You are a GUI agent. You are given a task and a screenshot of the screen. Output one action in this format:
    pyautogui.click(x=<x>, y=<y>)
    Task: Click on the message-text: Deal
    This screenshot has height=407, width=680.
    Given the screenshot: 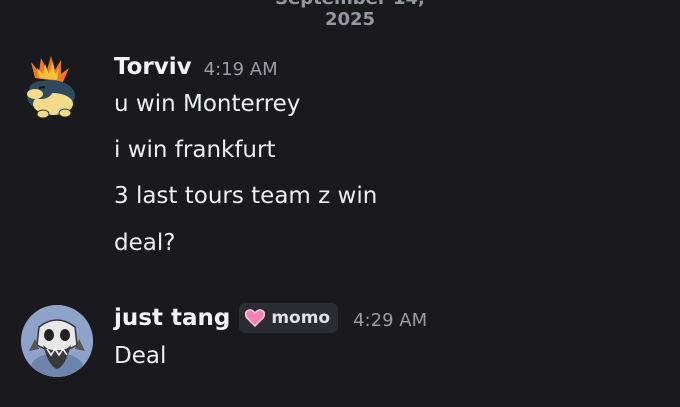 What is the action you would take?
    pyautogui.click(x=140, y=356)
    